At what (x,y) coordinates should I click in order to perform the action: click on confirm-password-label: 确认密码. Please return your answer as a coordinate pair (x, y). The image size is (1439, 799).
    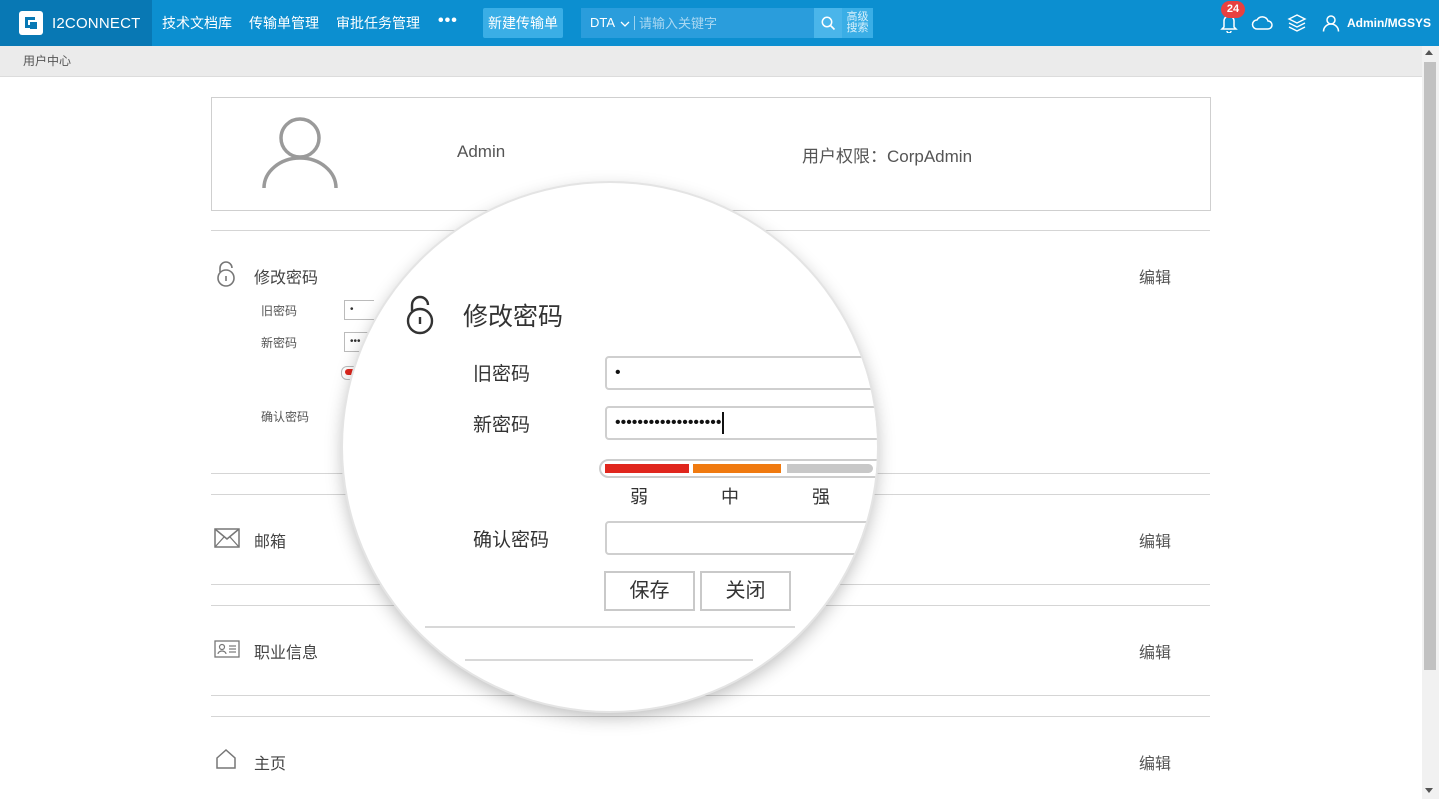
    Looking at the image, I should click on (285, 417).